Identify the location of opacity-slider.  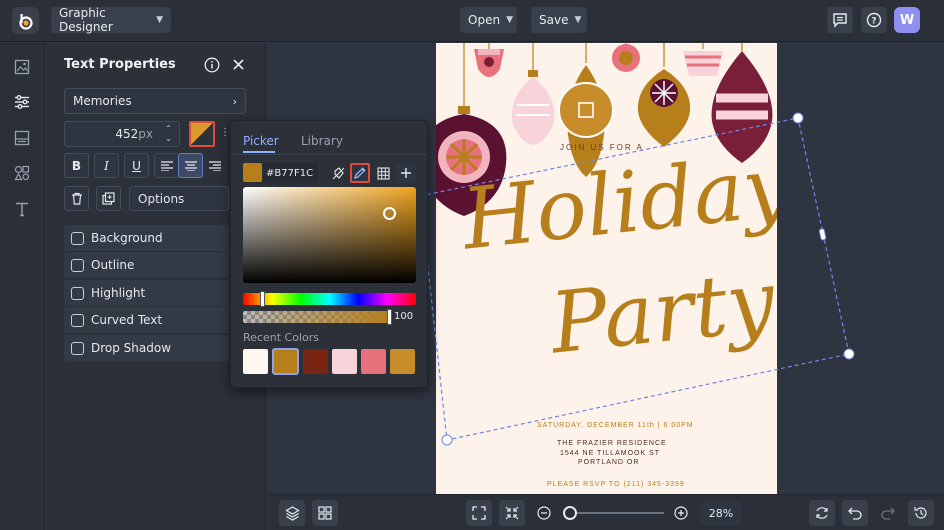
(317, 317).